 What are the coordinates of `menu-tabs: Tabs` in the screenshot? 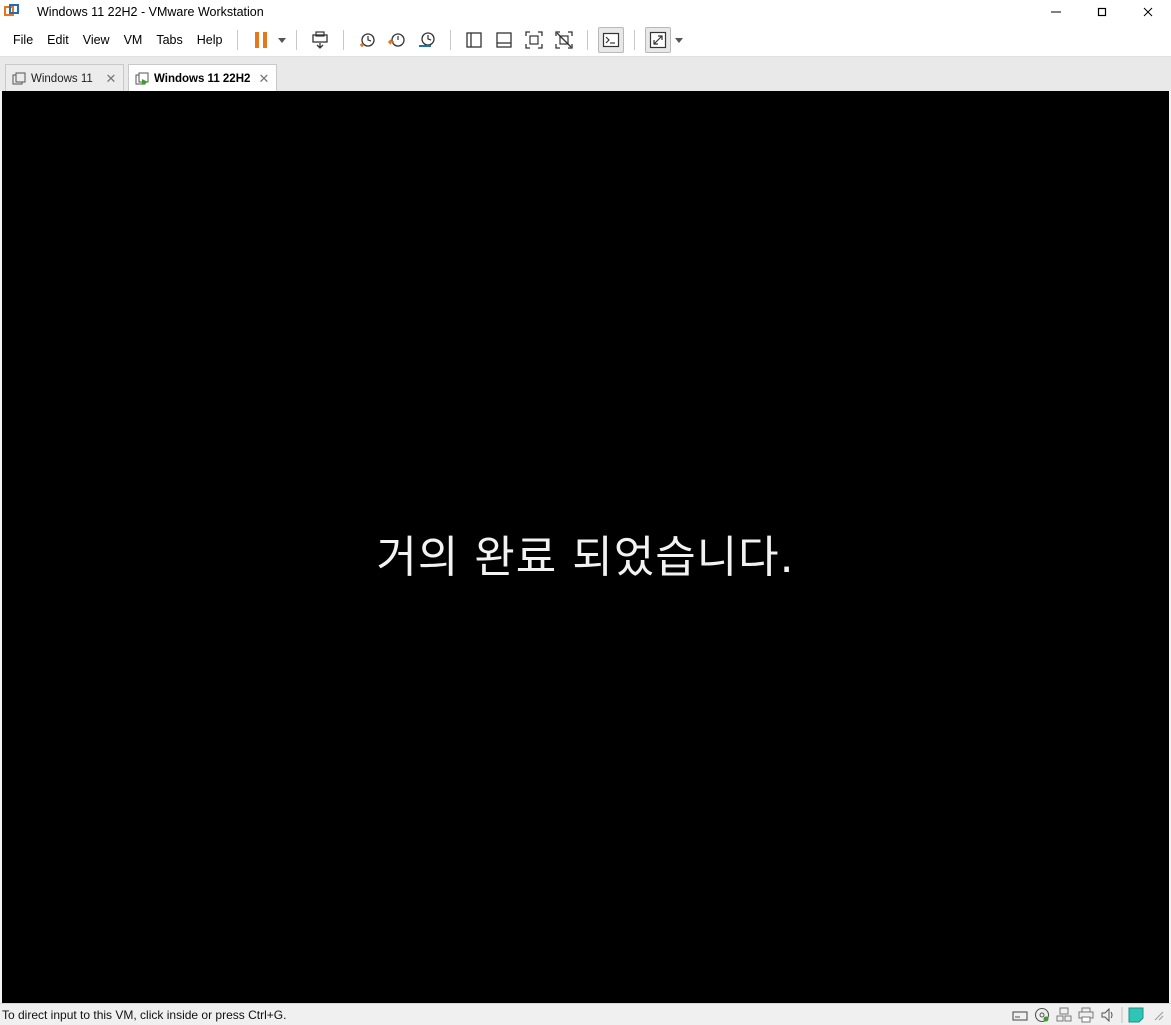 It's located at (169, 40).